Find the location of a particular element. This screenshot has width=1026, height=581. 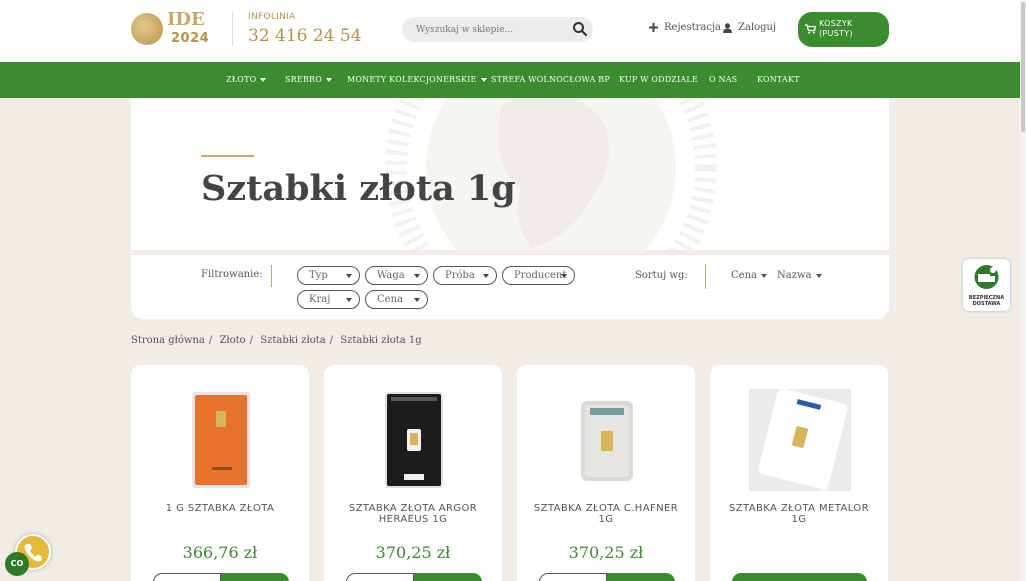

sort-label: Sortuj wg: is located at coordinates (661, 275).